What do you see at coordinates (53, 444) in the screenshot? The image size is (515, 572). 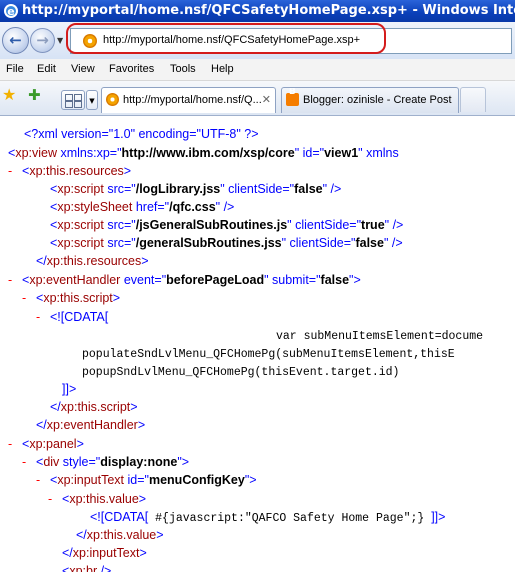 I see `xml-line-content: <xp:panel>` at bounding box center [53, 444].